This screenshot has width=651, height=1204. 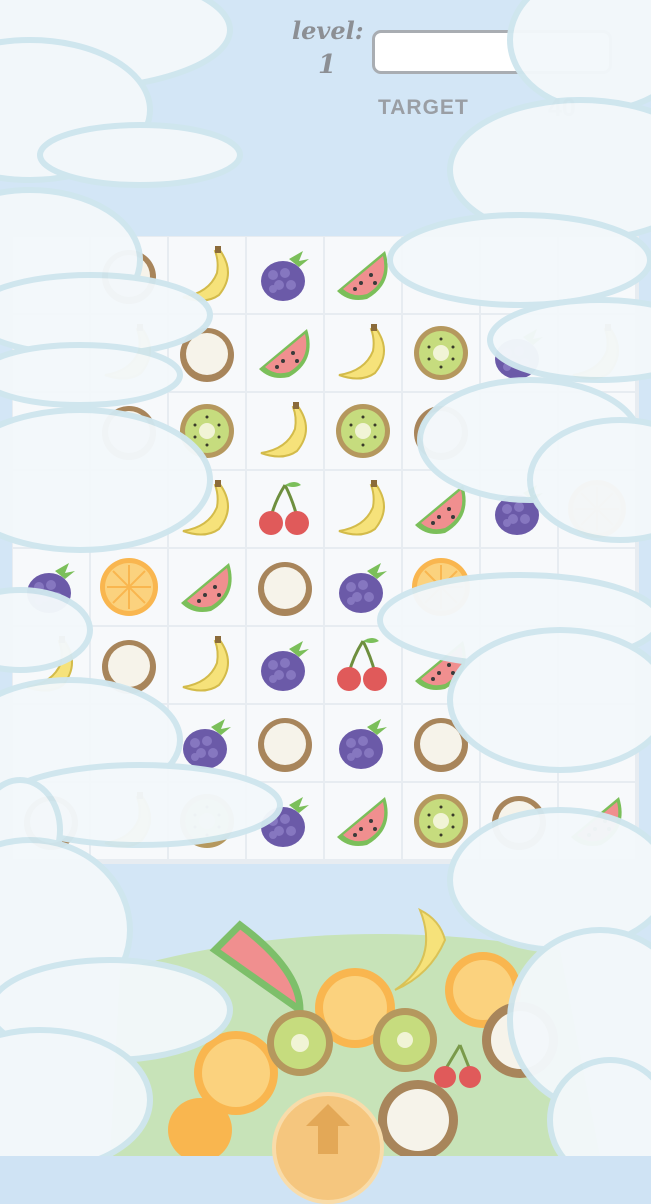 What do you see at coordinates (520, 1040) in the screenshot?
I see `basket-coconut-icon` at bounding box center [520, 1040].